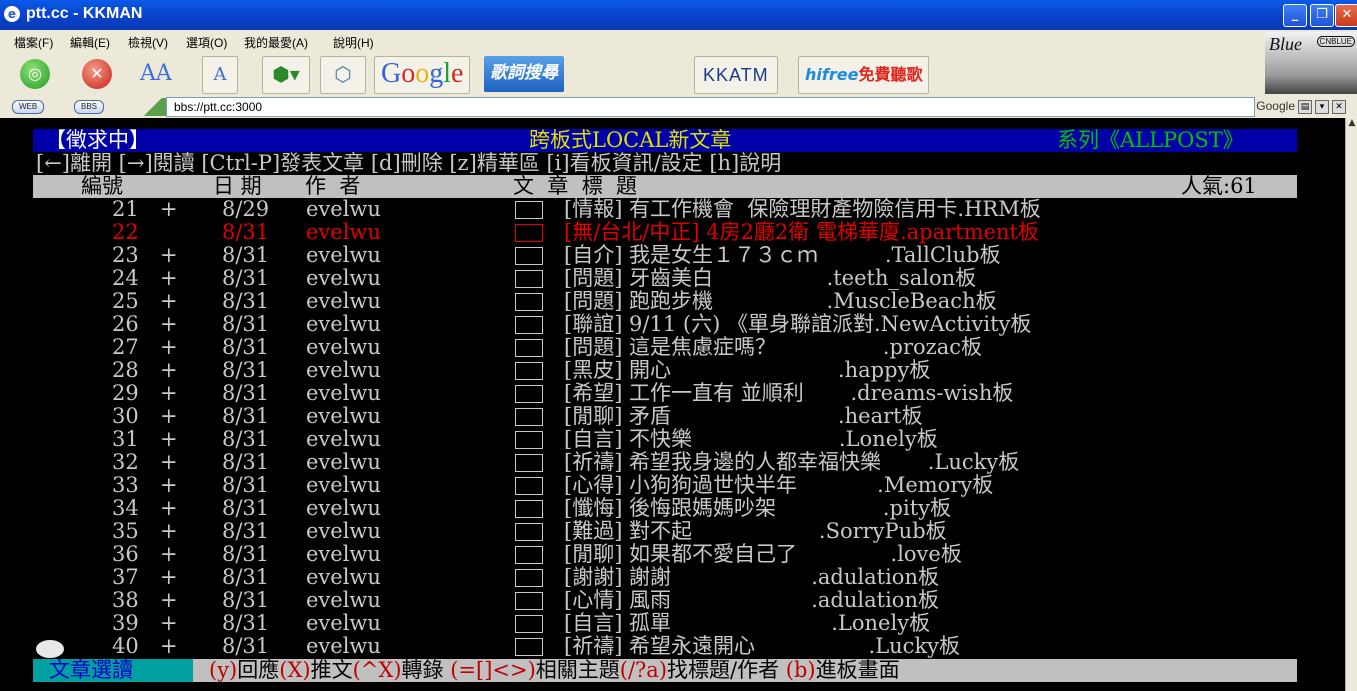 Image resolution: width=1357 pixels, height=691 pixels. I want to click on article-row: 28 +8/31 evelwu [黑皮] 開心 .happy板, so click(648, 370).